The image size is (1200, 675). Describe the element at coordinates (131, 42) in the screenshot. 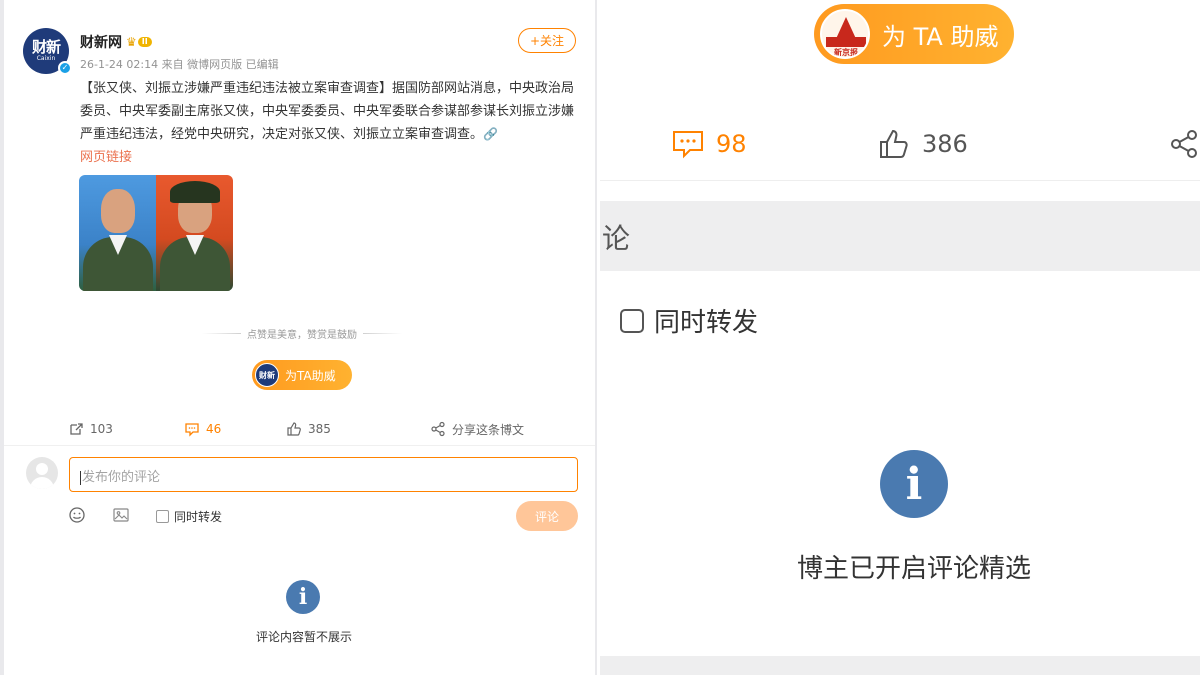

I see `crown-icon: ♛` at that location.